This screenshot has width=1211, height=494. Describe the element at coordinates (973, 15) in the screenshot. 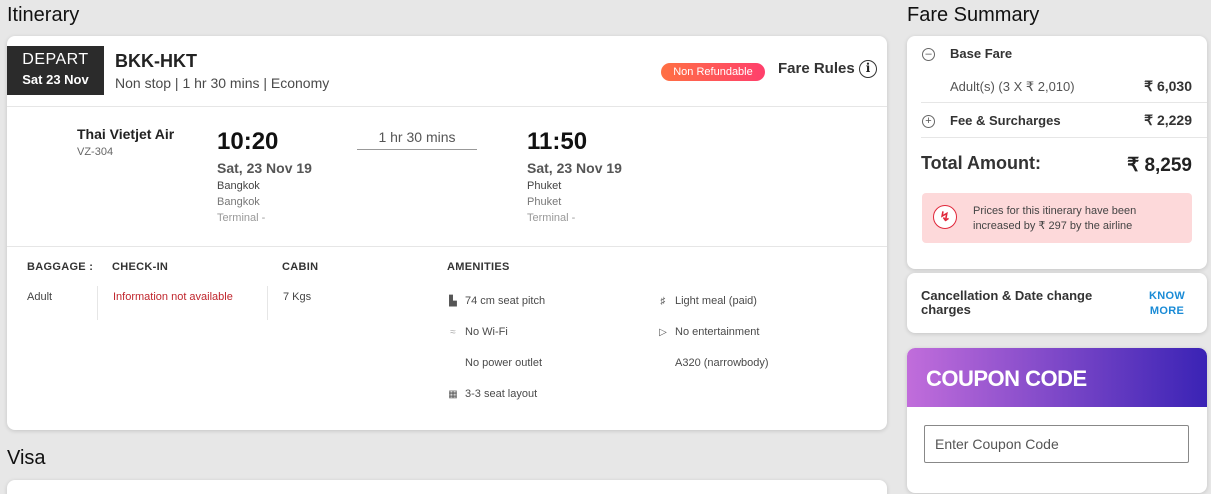

I see `fare-summary-heading: Fare Summary` at that location.